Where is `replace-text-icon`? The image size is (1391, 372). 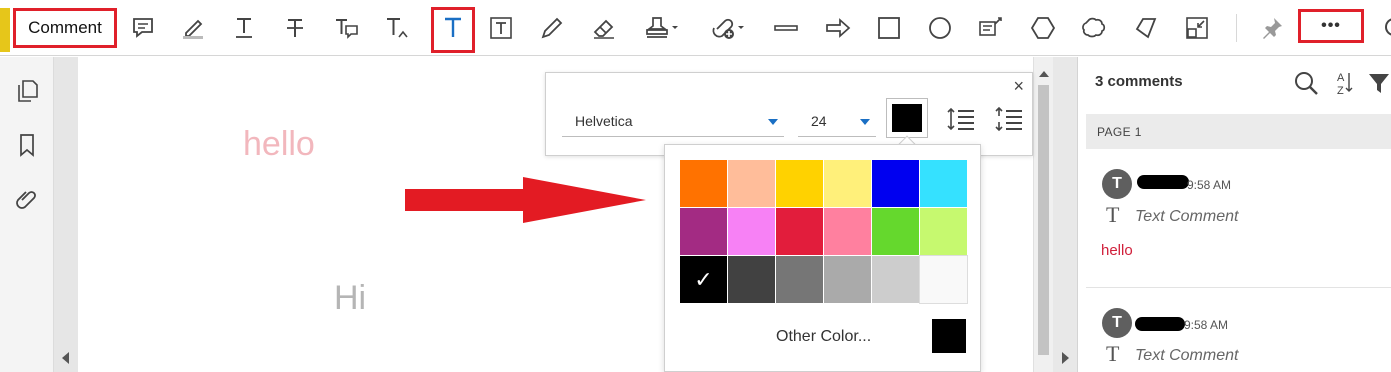 replace-text-icon is located at coordinates (346, 28).